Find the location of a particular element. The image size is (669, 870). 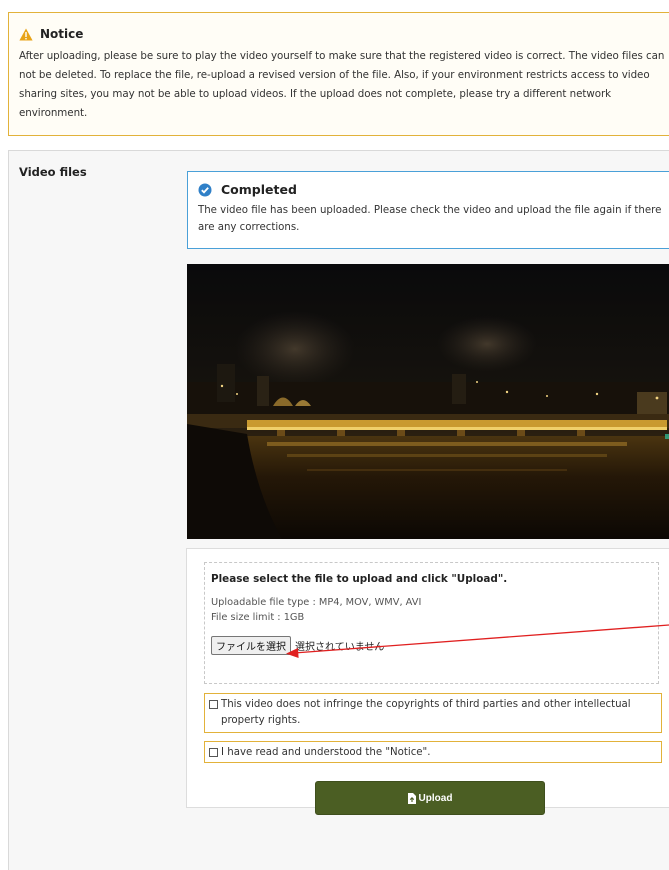

upload-button: Upload is located at coordinates (430, 798).